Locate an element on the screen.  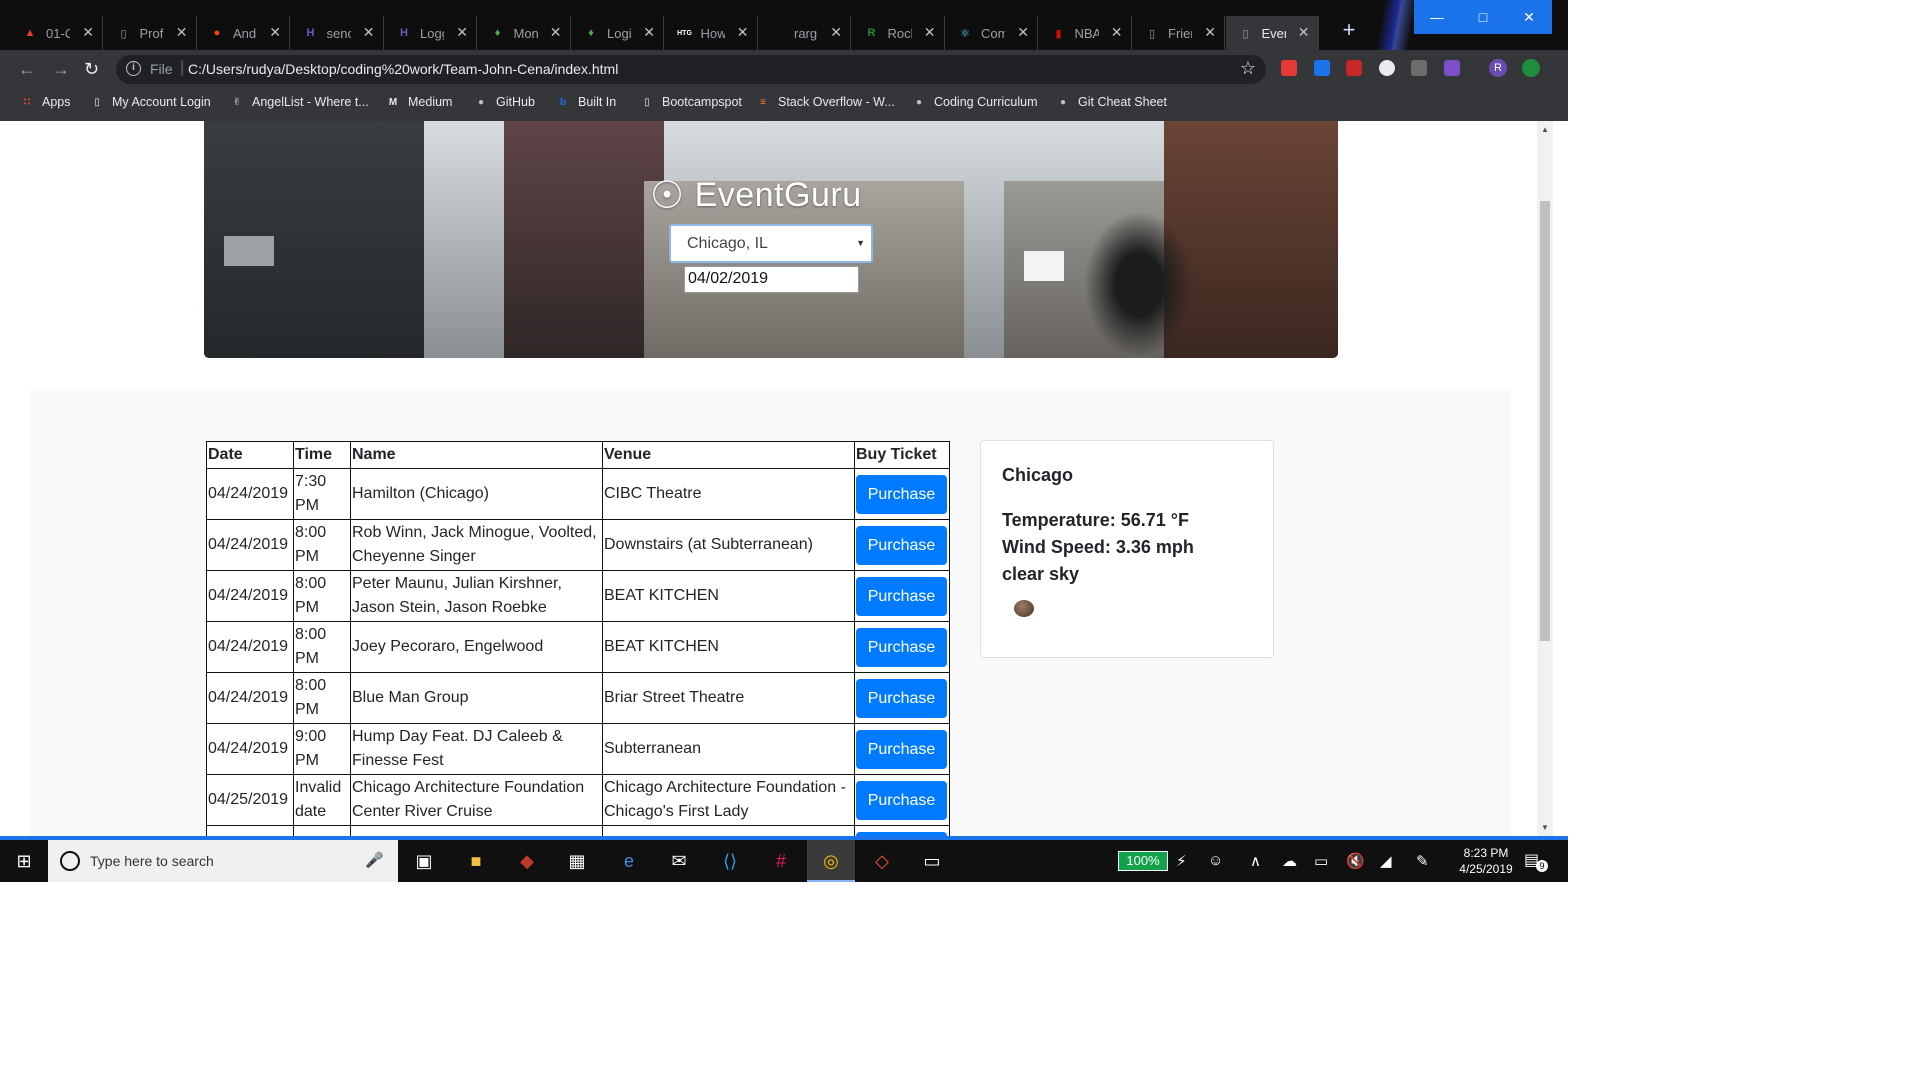
tab-8: ● rargu ✕ is located at coordinates (804, 33).